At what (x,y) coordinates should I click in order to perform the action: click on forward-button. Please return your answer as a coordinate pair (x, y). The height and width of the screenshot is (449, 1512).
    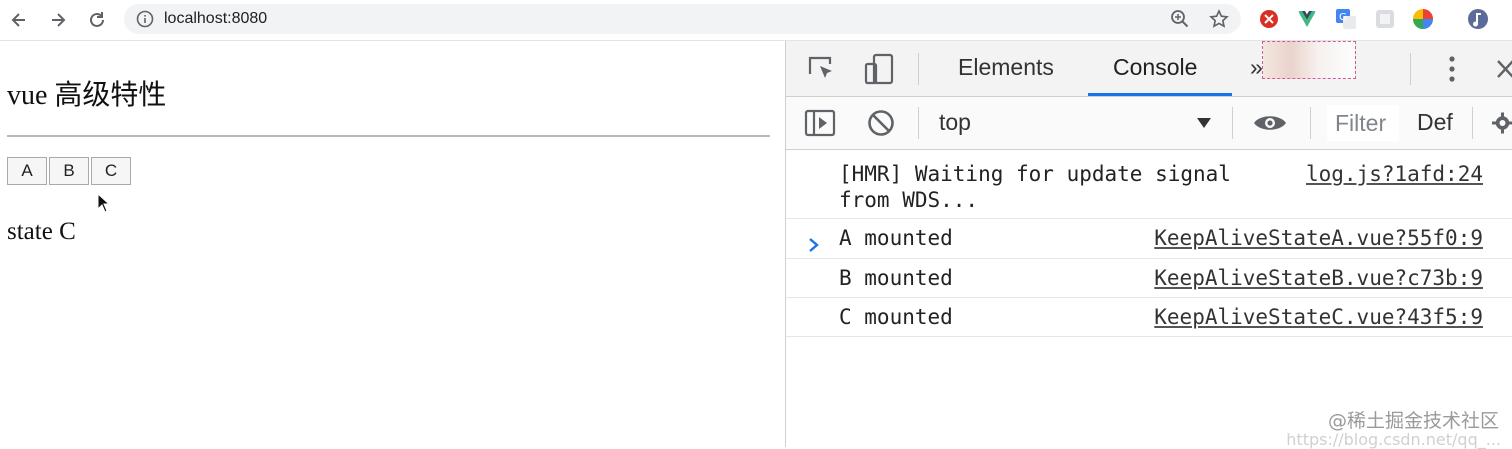
    Looking at the image, I should click on (58, 20).